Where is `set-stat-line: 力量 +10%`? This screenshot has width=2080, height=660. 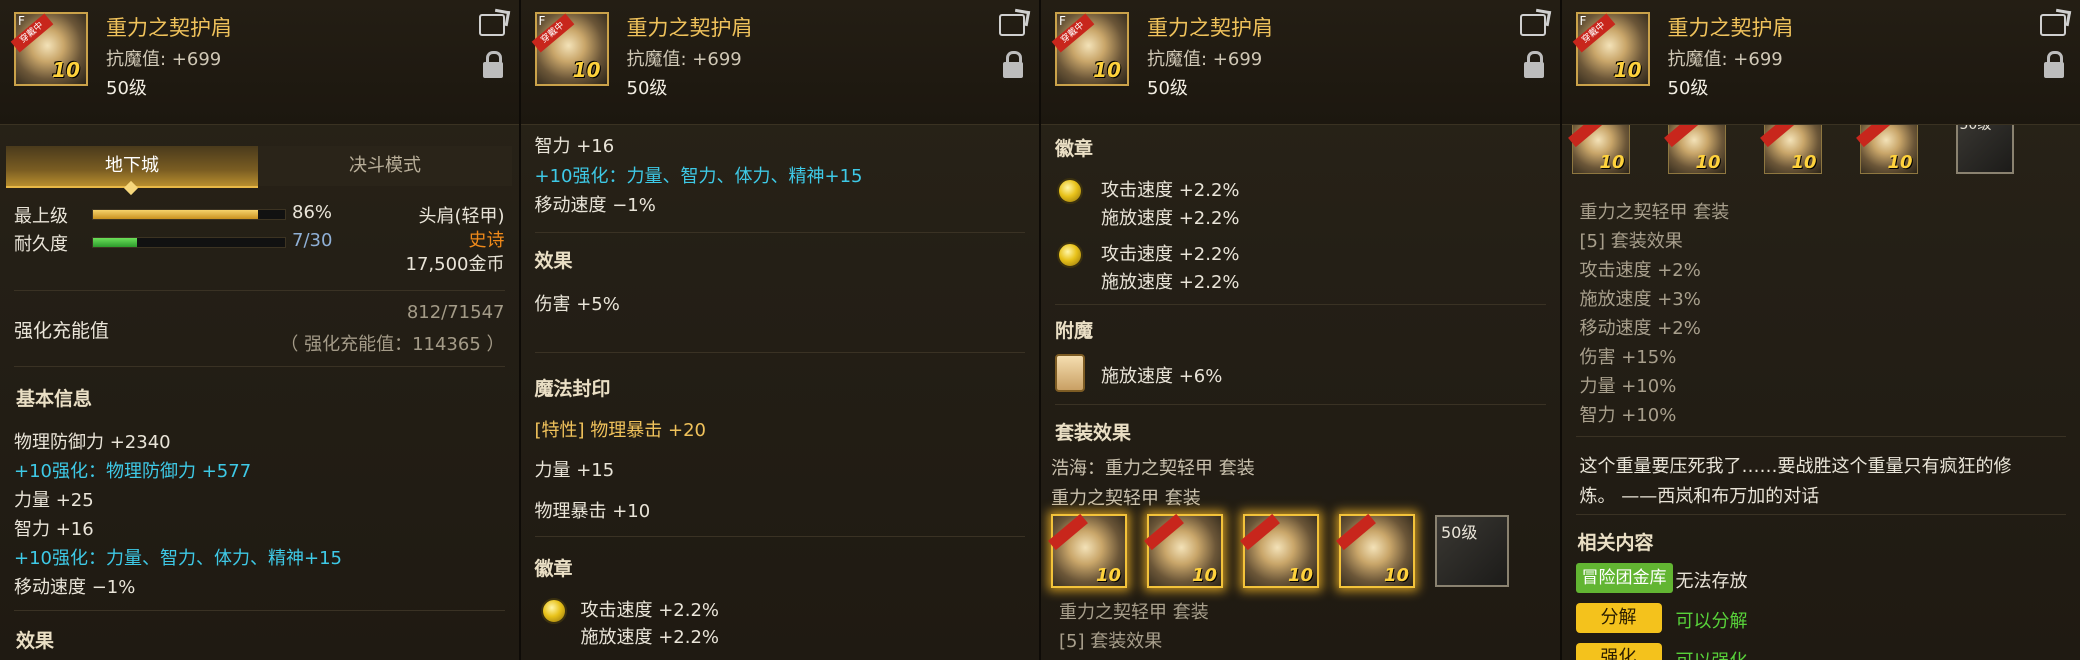
set-stat-line: 力量 +10% is located at coordinates (1628, 386).